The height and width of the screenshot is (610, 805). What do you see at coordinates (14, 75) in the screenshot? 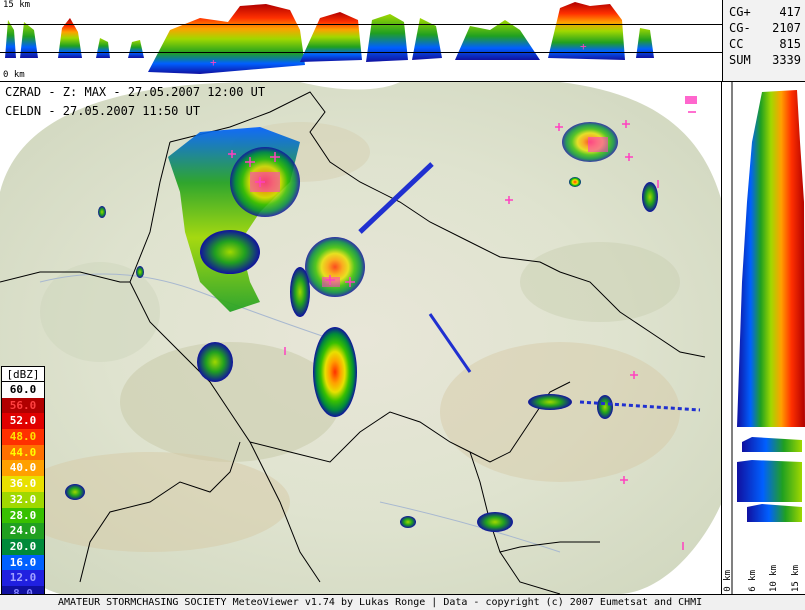
I see `top-profile-bottom-label: 0 km` at bounding box center [14, 75].